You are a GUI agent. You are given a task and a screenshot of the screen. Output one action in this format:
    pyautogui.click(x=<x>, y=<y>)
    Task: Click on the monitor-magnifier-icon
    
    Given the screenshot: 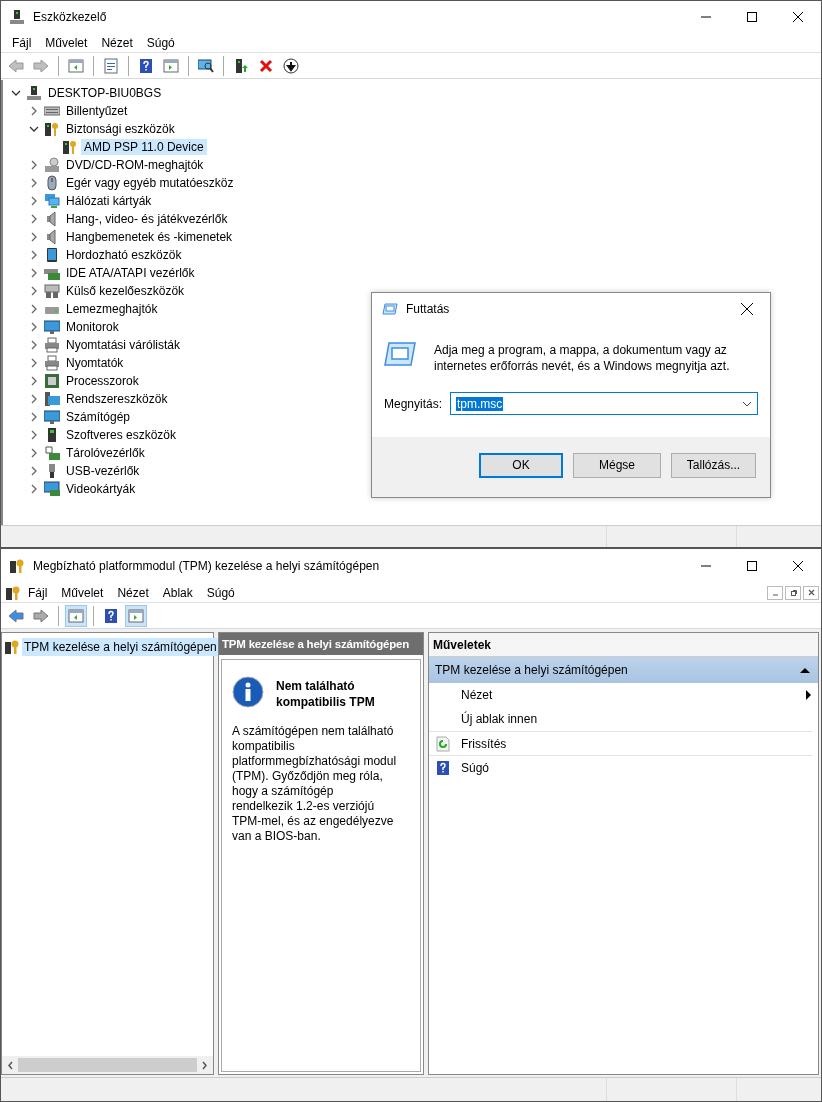 What is the action you would take?
    pyautogui.click(x=206, y=65)
    